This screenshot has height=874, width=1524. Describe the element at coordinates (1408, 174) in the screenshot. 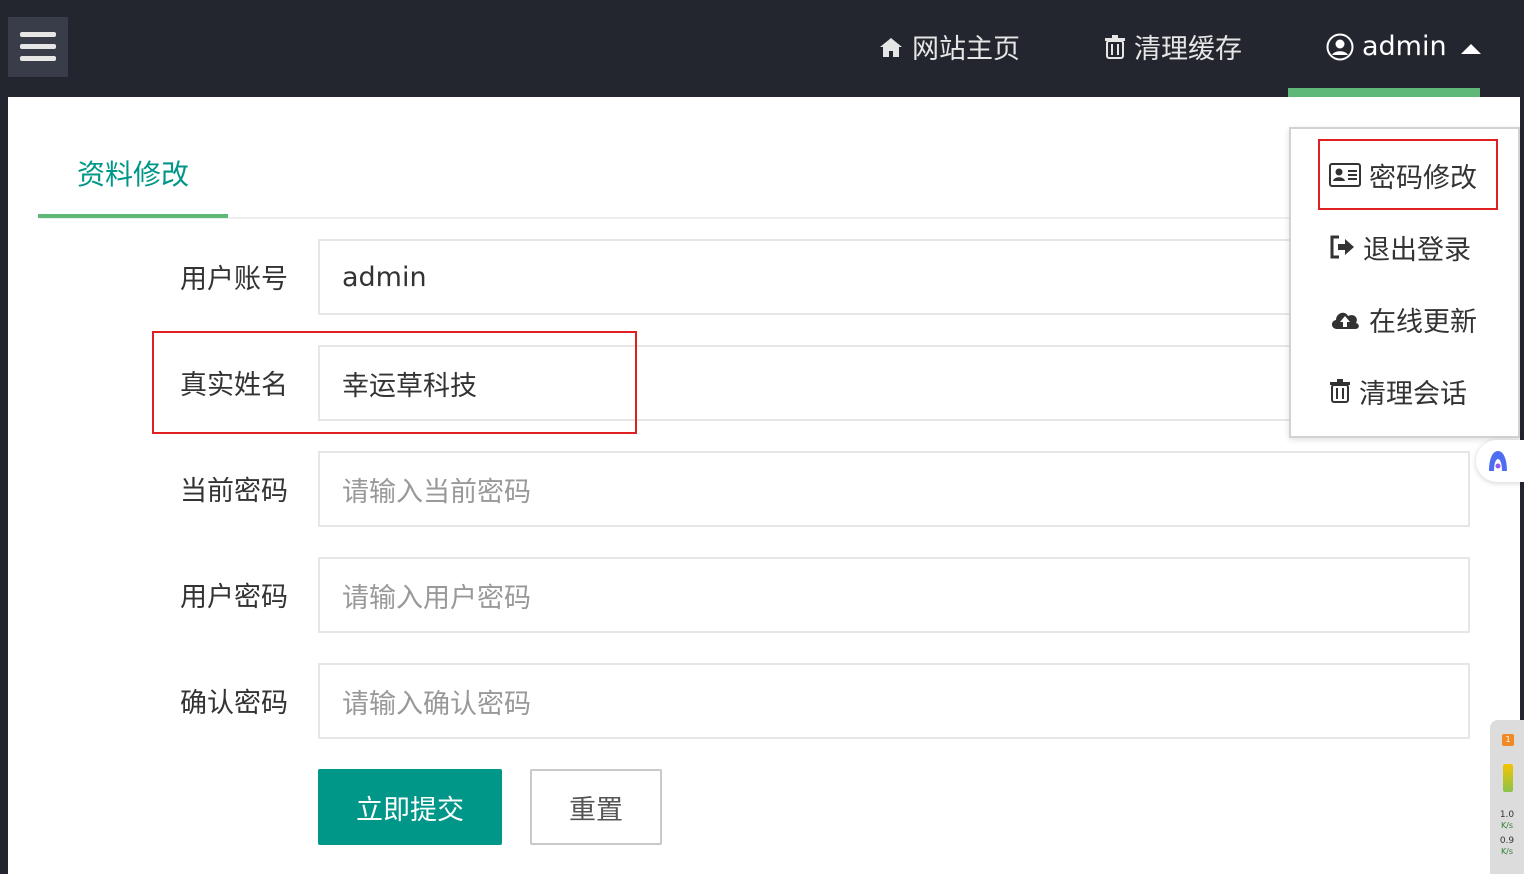

I see `change-password-highlight-box` at that location.